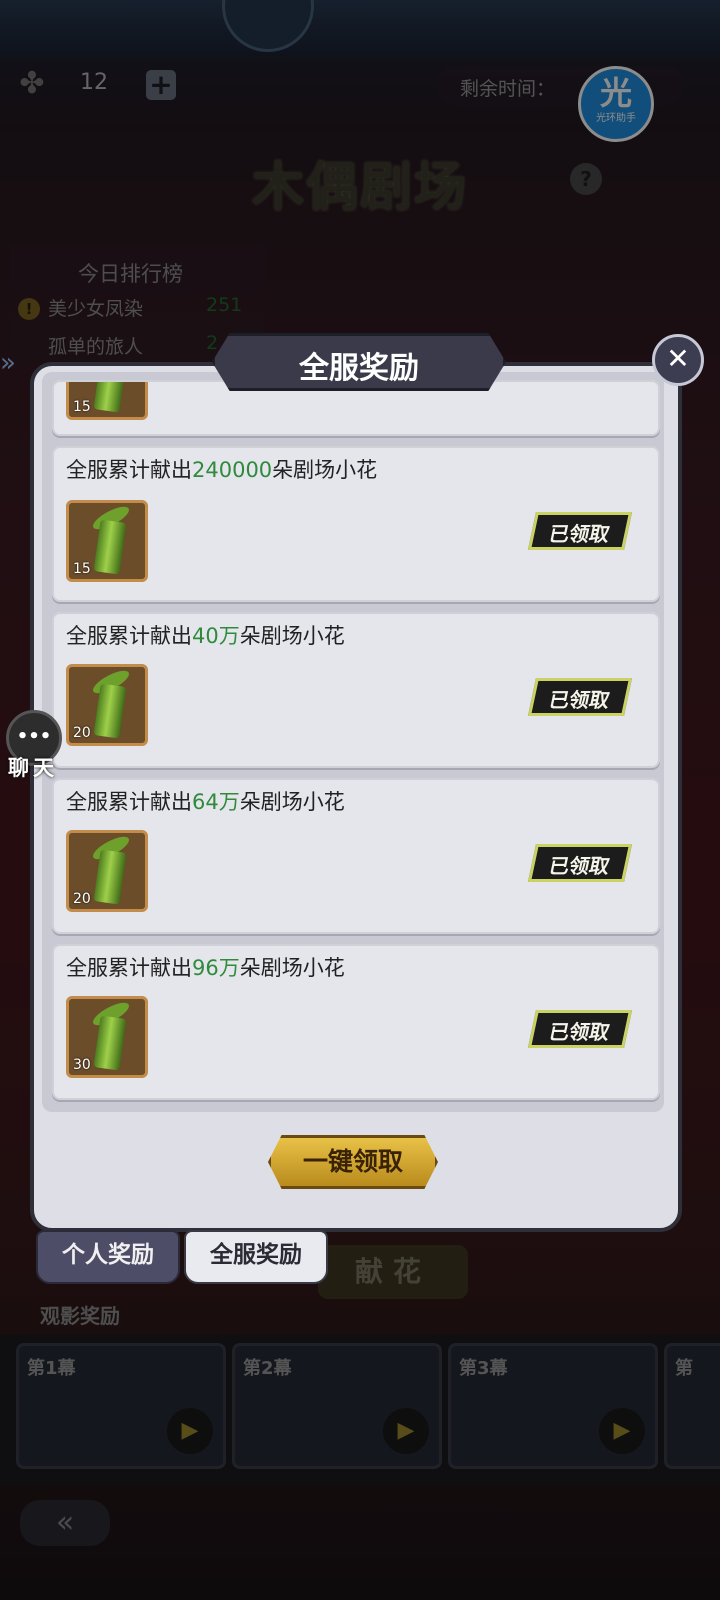  What do you see at coordinates (82, 1065) in the screenshot?
I see `item-count: 30` at bounding box center [82, 1065].